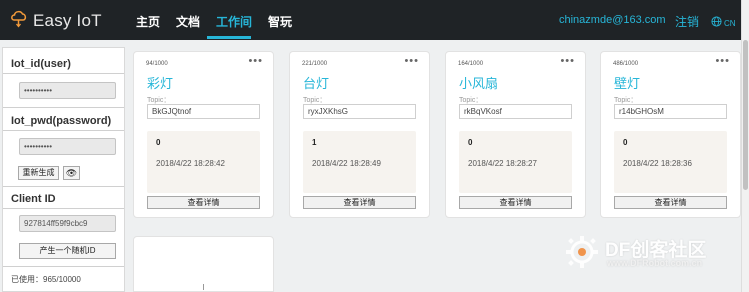 Image resolution: width=749 pixels, height=292 pixels. What do you see at coordinates (67, 223) in the screenshot?
I see `client-id-field: 927814ff59f9cbc9` at bounding box center [67, 223].